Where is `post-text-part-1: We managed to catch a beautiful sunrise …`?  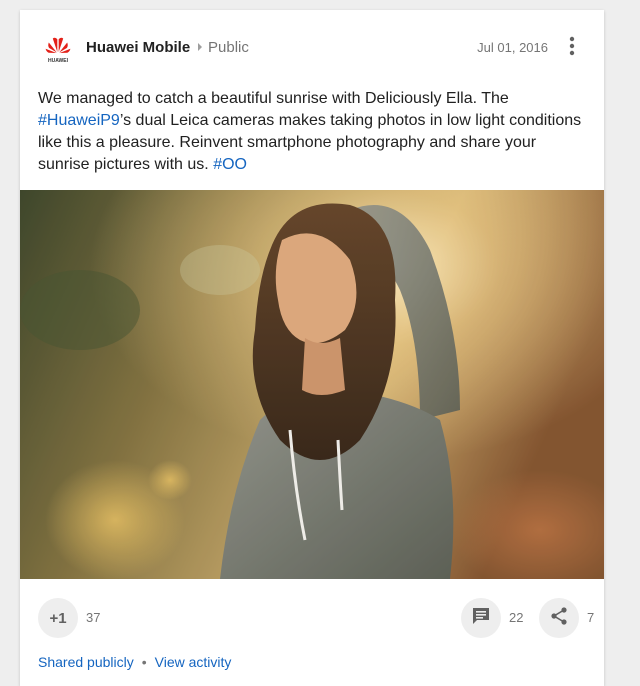 post-text-part-1: We managed to catch a beautiful sunrise … is located at coordinates (273, 98).